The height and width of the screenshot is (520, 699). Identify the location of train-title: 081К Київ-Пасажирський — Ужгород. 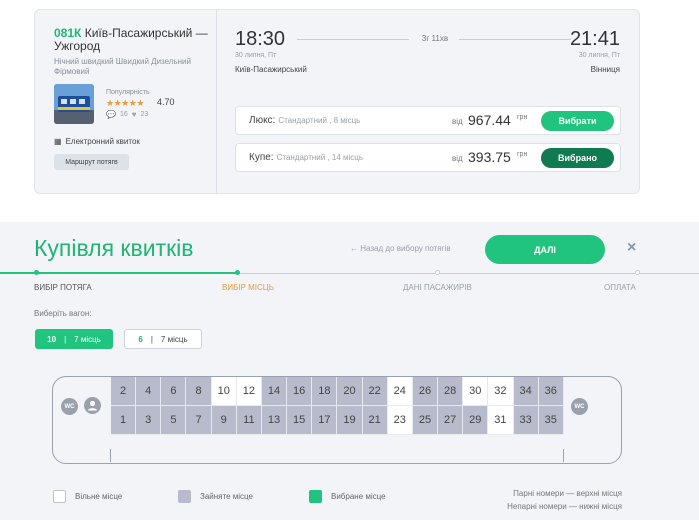
(134, 40).